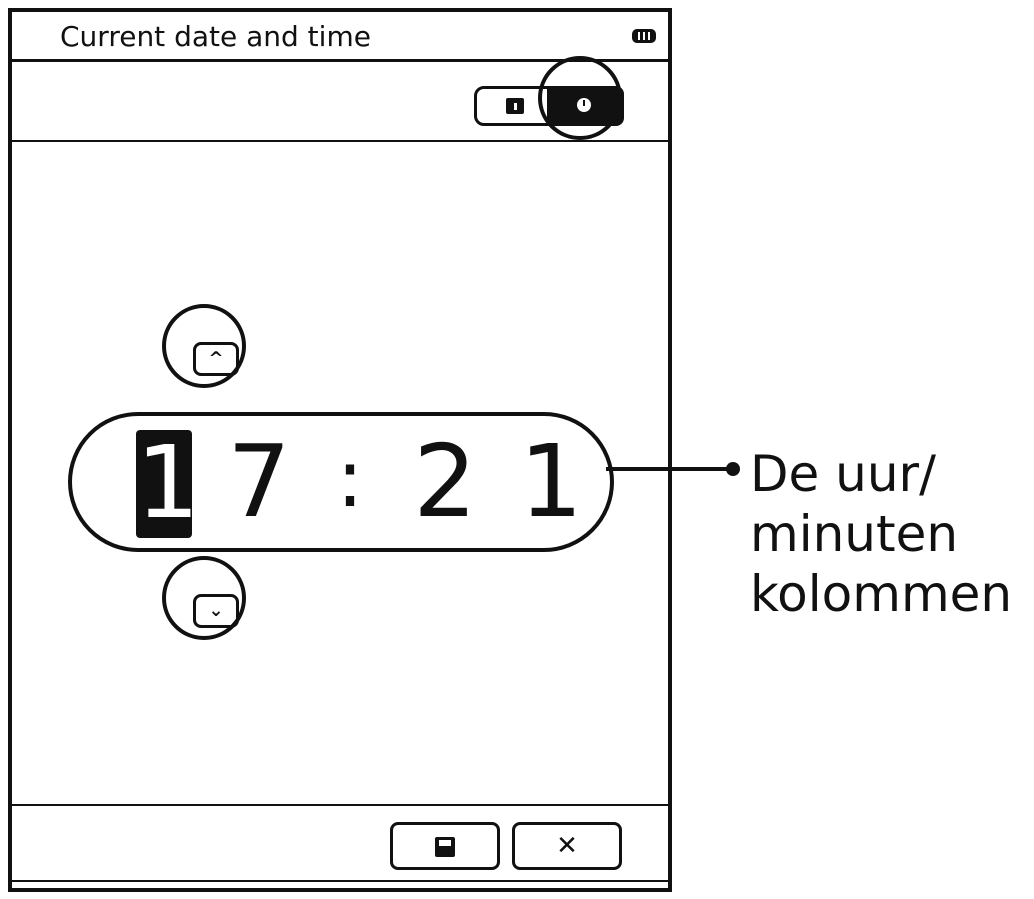 This screenshot has height=899, width=1034. I want to click on calendar-icon, so click(515, 106).